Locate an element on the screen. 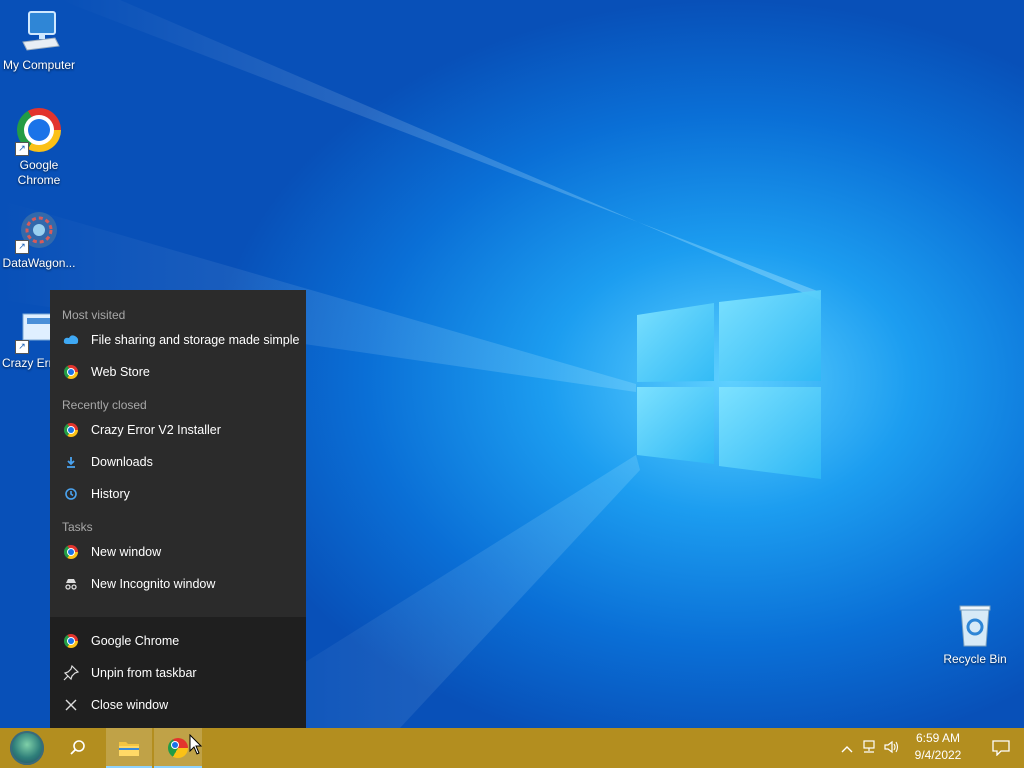 The image size is (1024, 768). network-button is located at coordinates (869, 748).